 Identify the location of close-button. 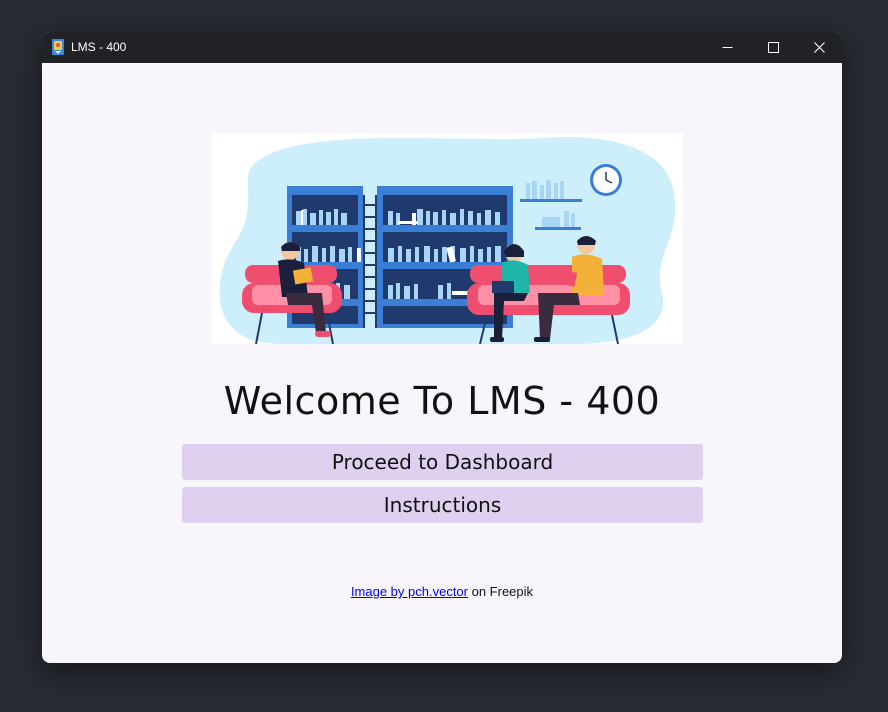
(819, 47).